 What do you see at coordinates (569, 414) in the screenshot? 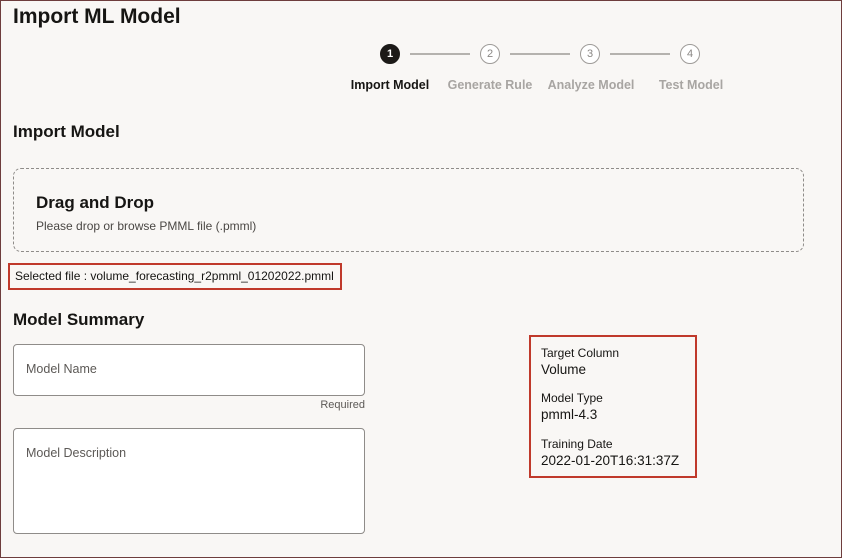
I see `model-type-value: pmml-4.3` at bounding box center [569, 414].